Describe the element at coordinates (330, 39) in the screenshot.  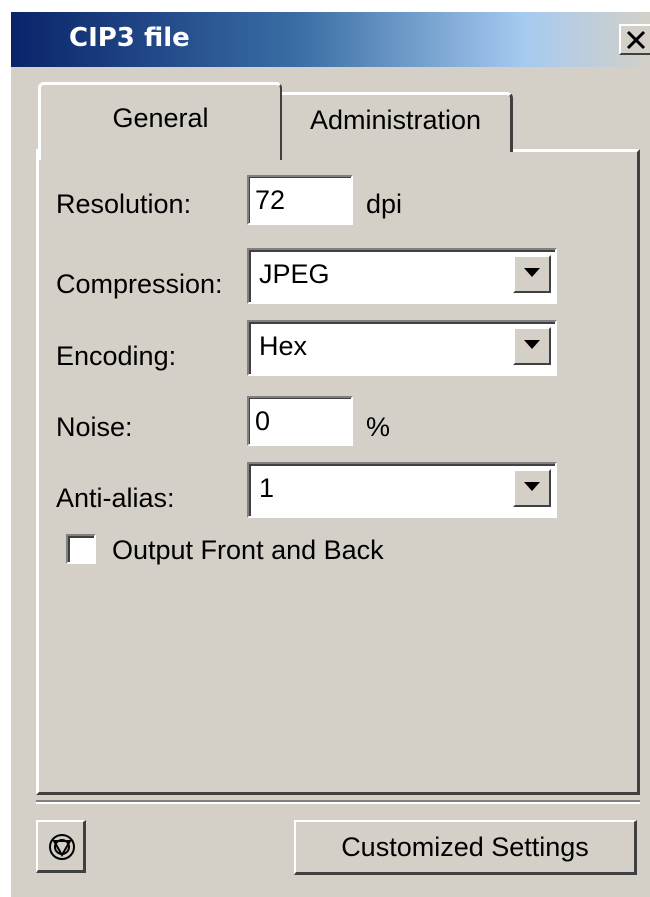
I see `title-bar: CIP3 file` at that location.